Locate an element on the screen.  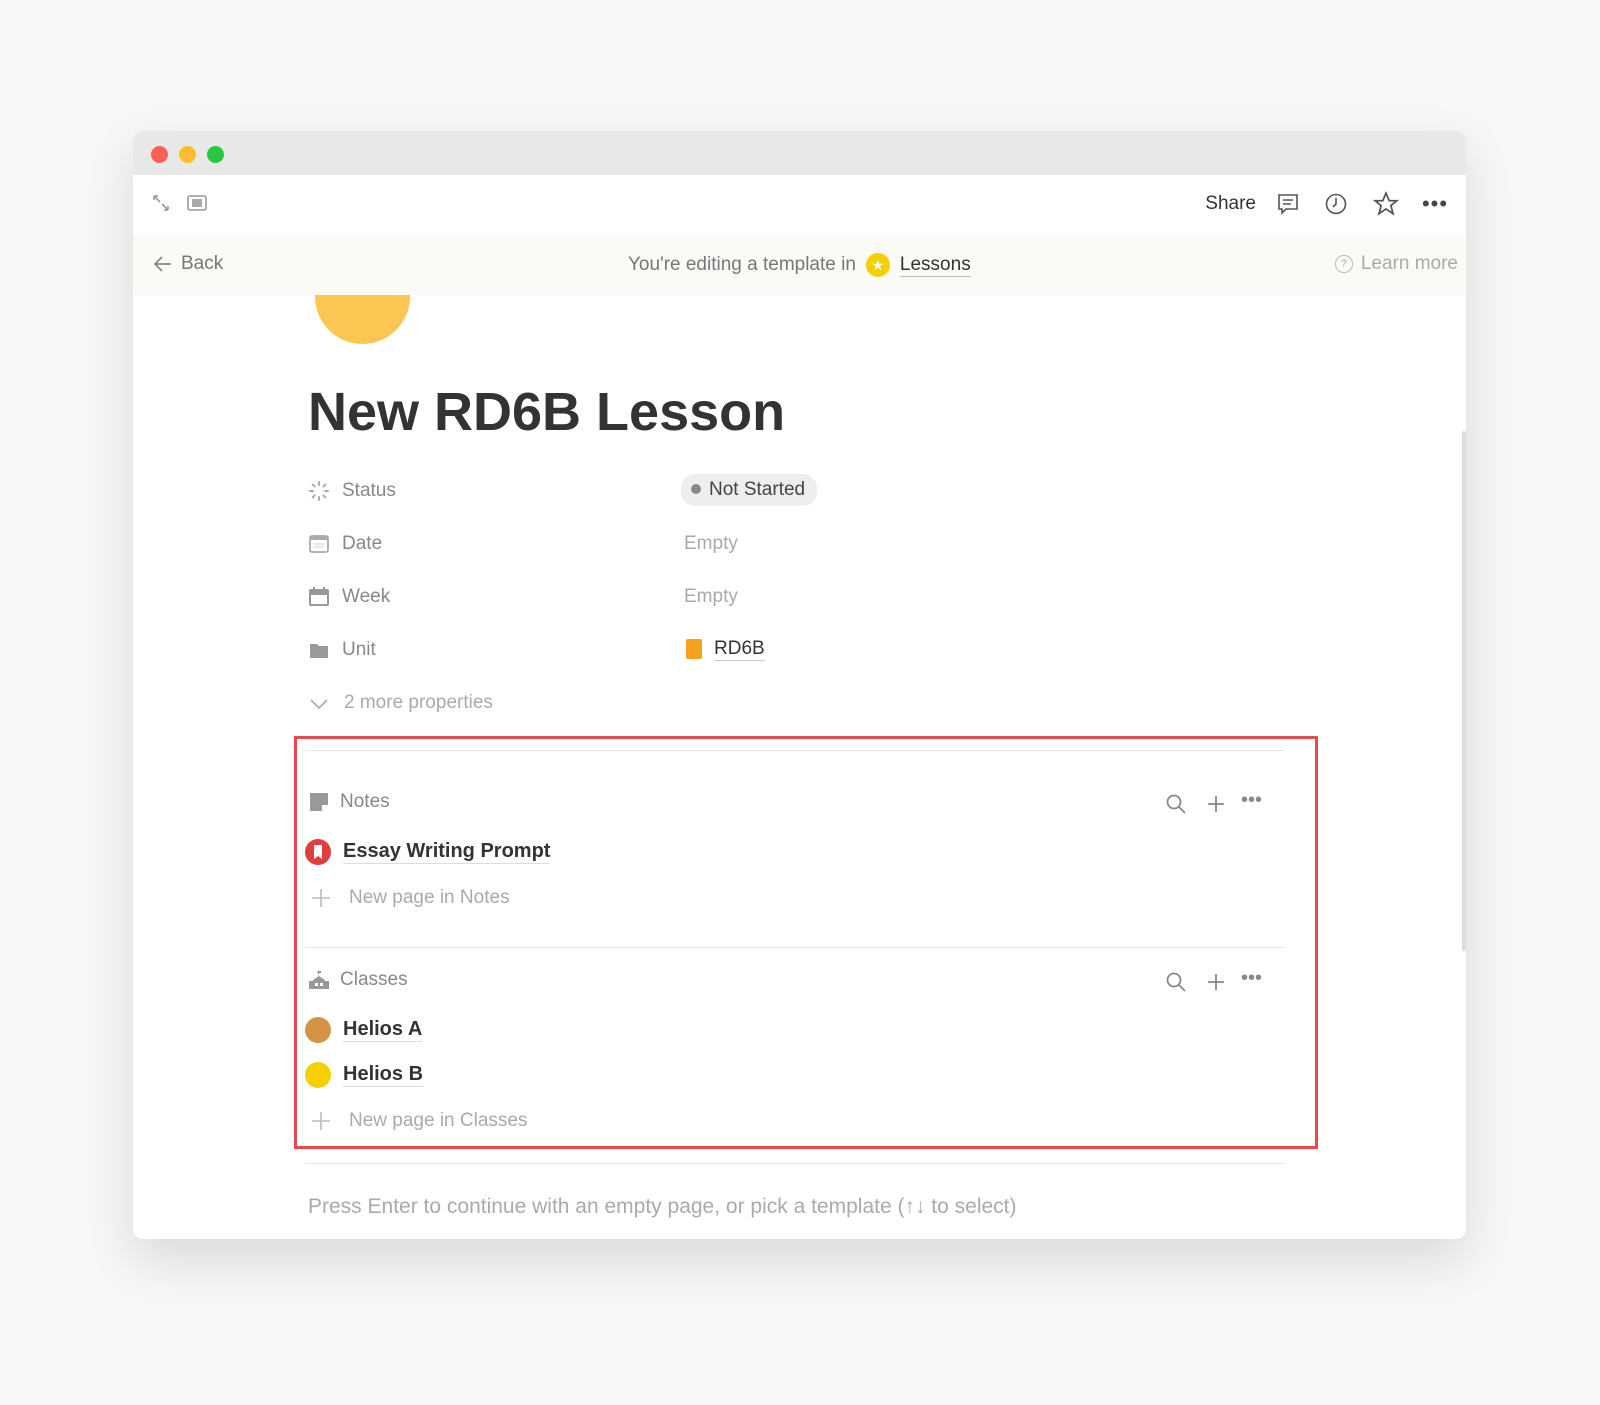
item-title: Helios A is located at coordinates (383, 1030).